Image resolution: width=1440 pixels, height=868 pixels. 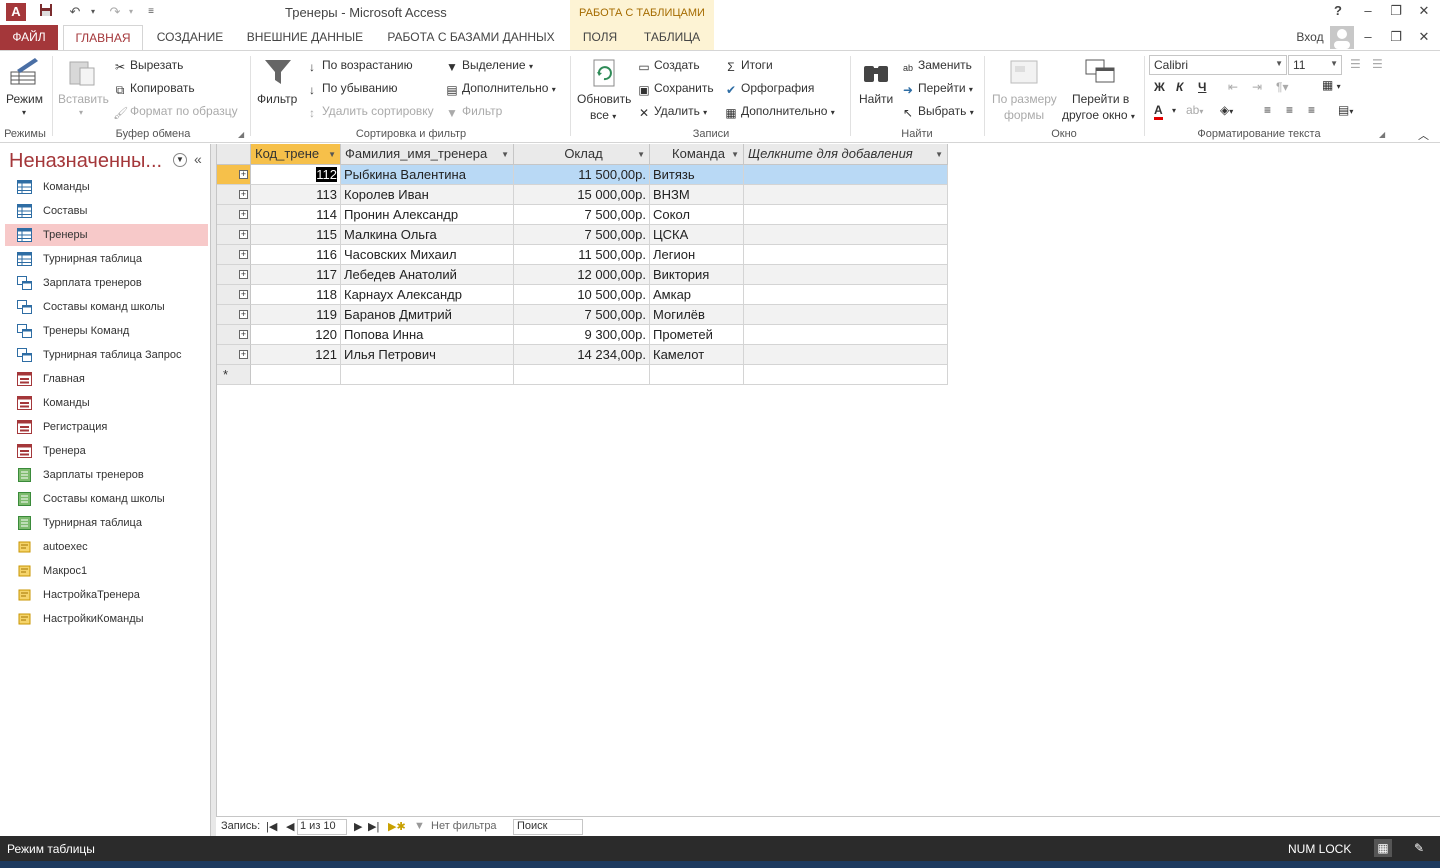 I want to click on sort-desc-button: ↓ По убыванию, so click(x=351, y=89).